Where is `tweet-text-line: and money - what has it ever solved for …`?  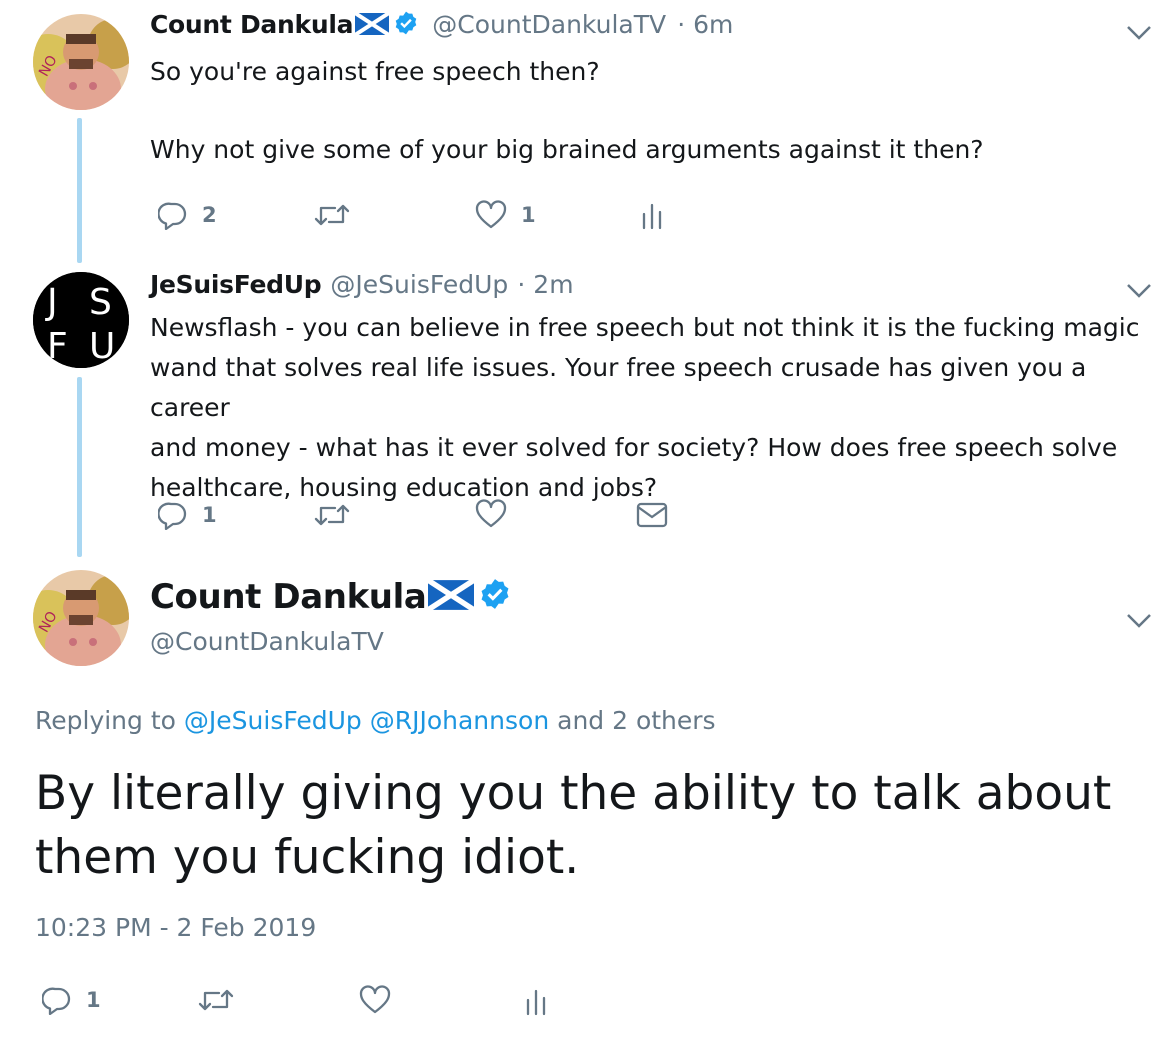
tweet-text-line: and money - what has it ever solved for … is located at coordinates (634, 447).